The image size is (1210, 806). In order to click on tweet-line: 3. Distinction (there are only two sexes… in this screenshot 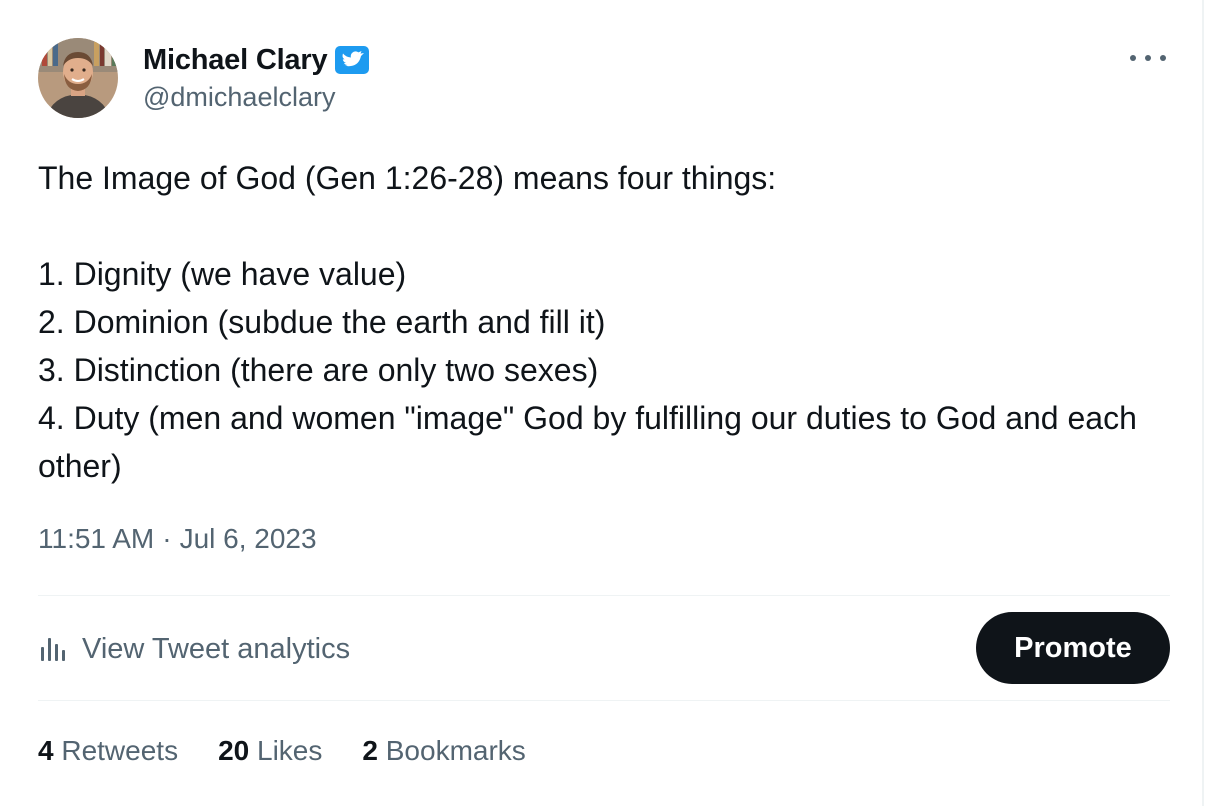, I will do `click(318, 370)`.